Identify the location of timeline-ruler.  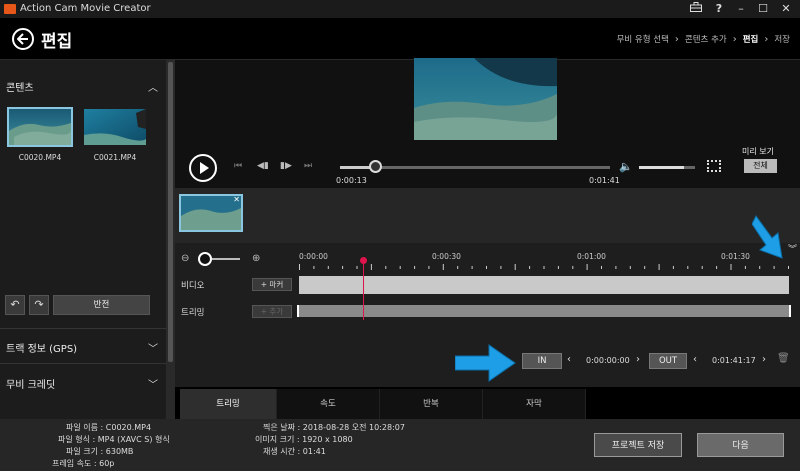
(544, 267).